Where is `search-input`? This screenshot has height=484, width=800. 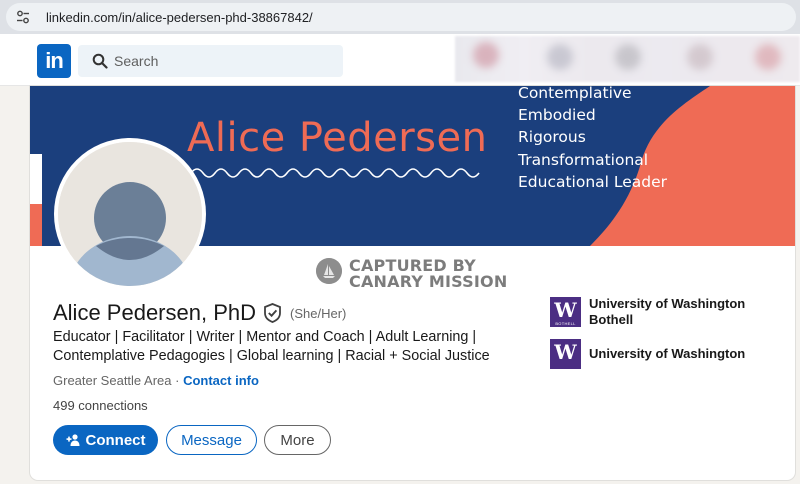
search-input is located at coordinates (224, 61).